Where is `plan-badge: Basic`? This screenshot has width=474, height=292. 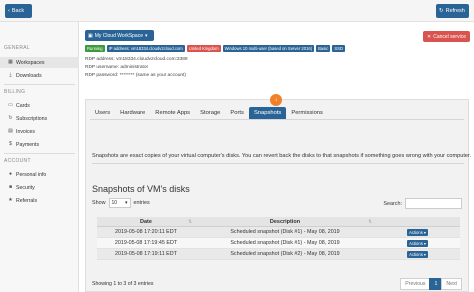 plan-badge: Basic is located at coordinates (323, 48).